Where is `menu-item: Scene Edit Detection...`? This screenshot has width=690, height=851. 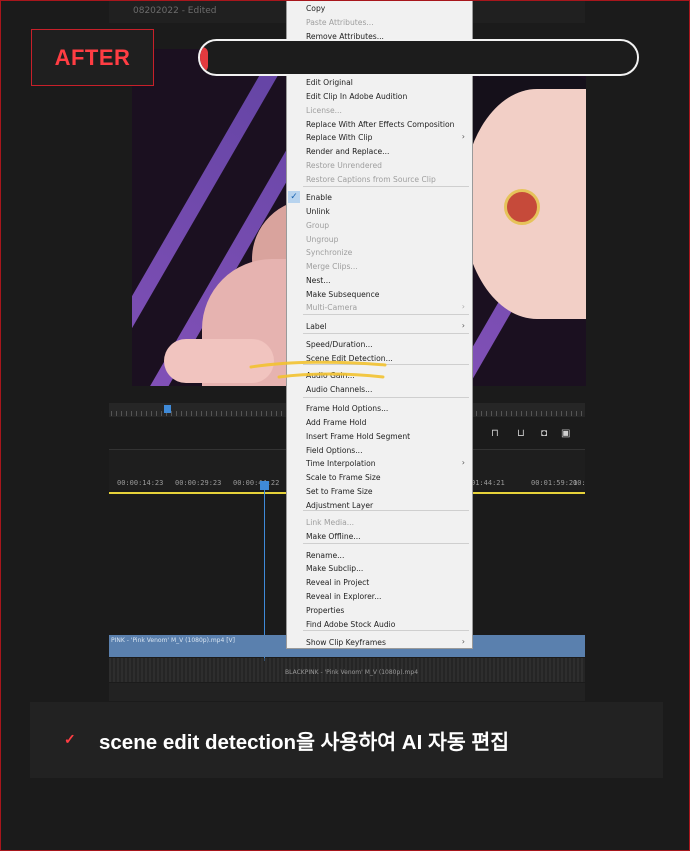
menu-item: Scene Edit Detection... is located at coordinates (349, 358).